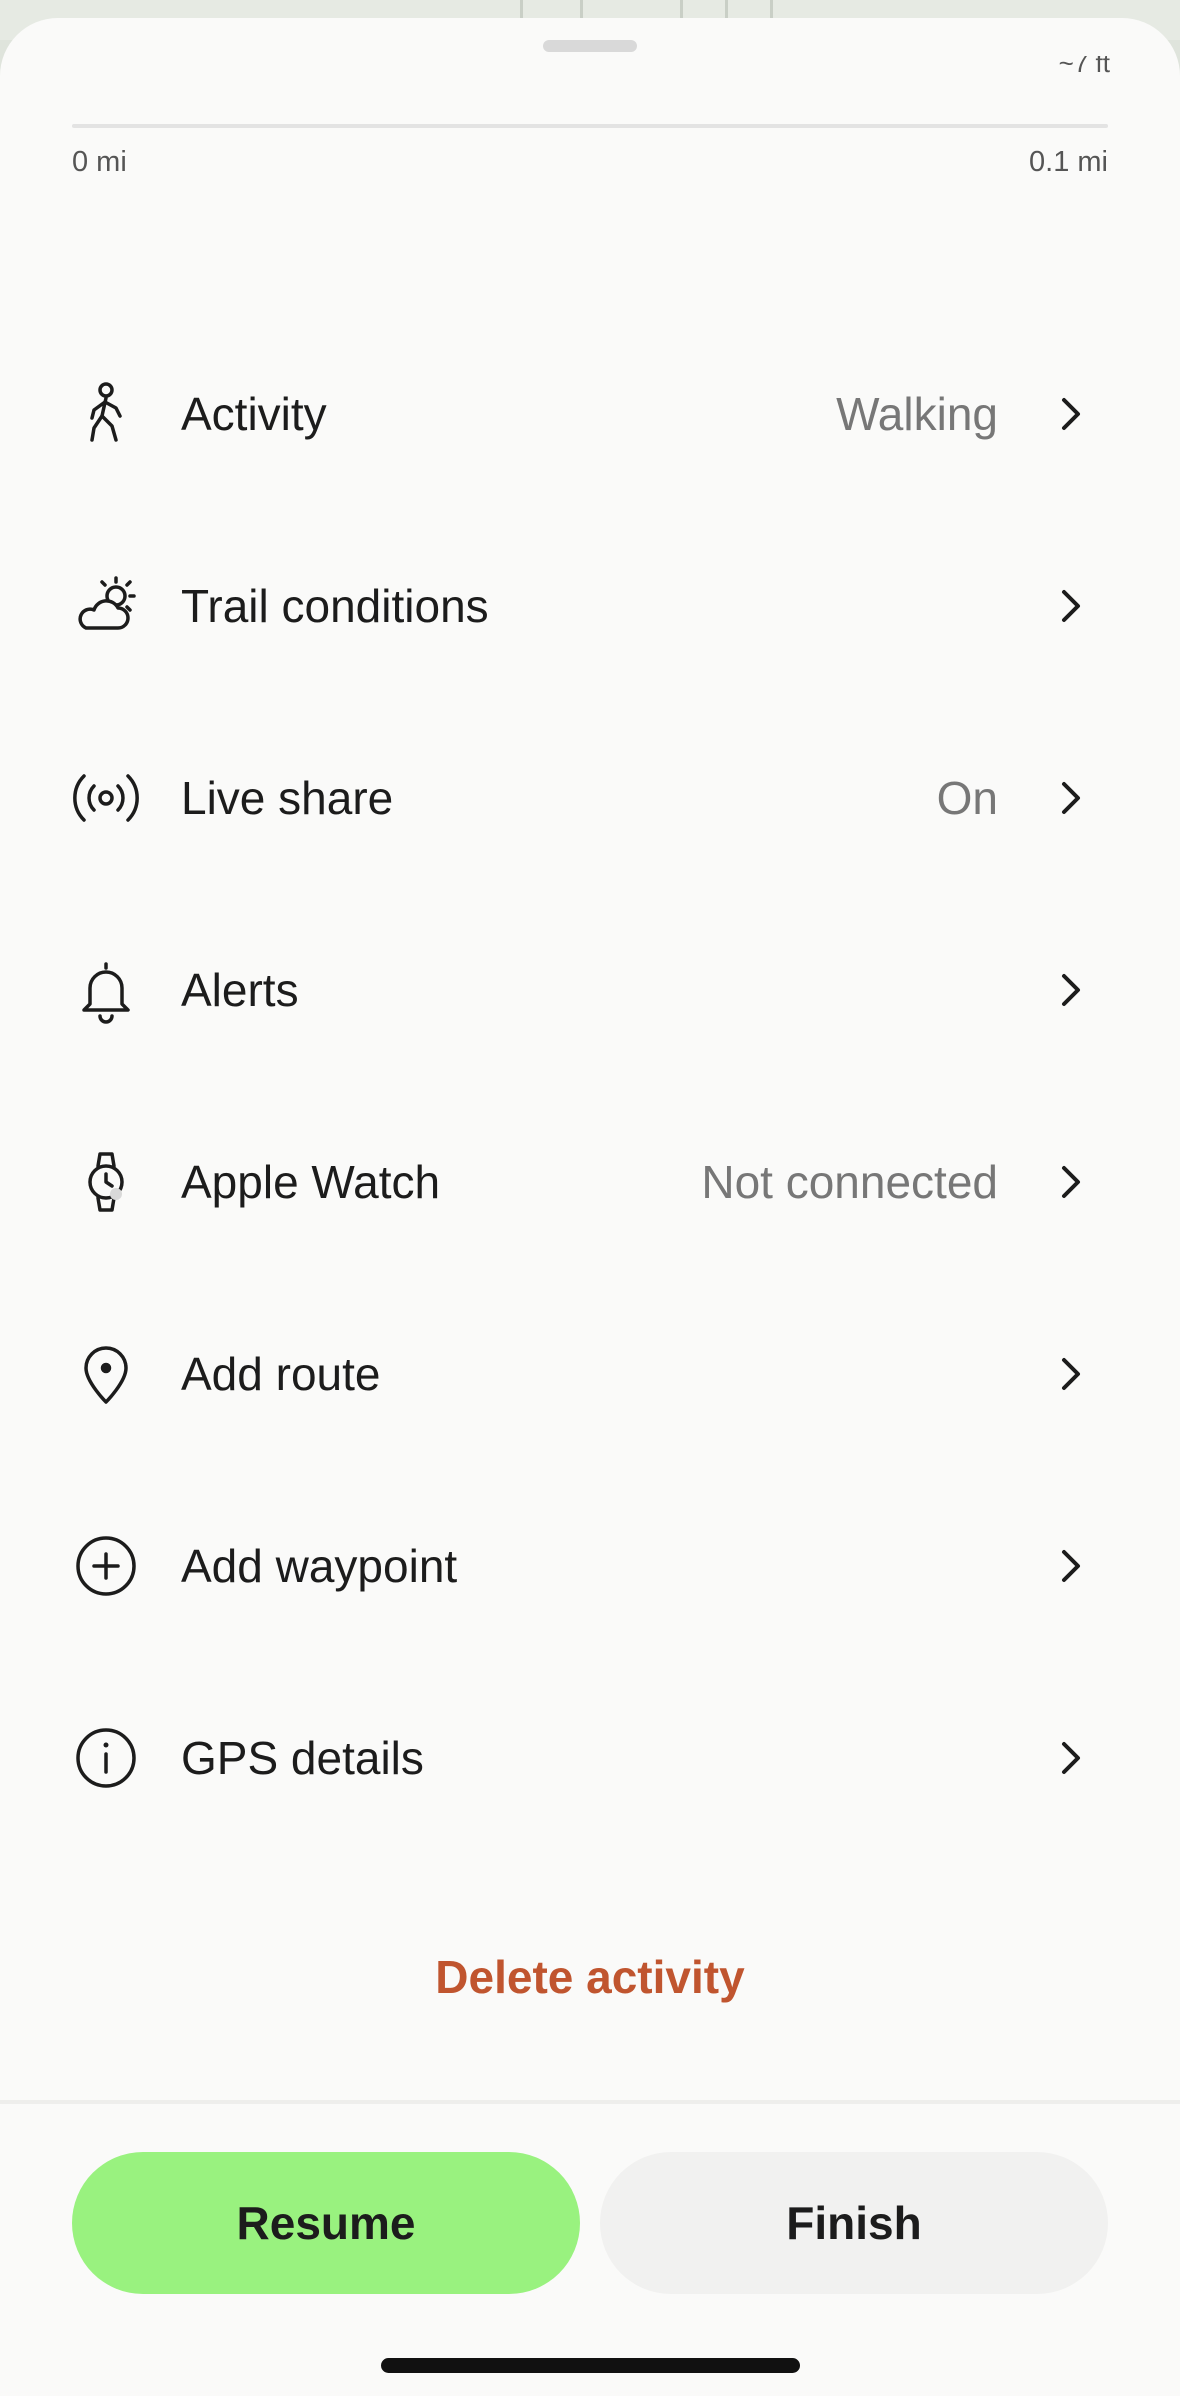 This screenshot has height=2396, width=1180. I want to click on menu-item-label: Alerts, so click(240, 990).